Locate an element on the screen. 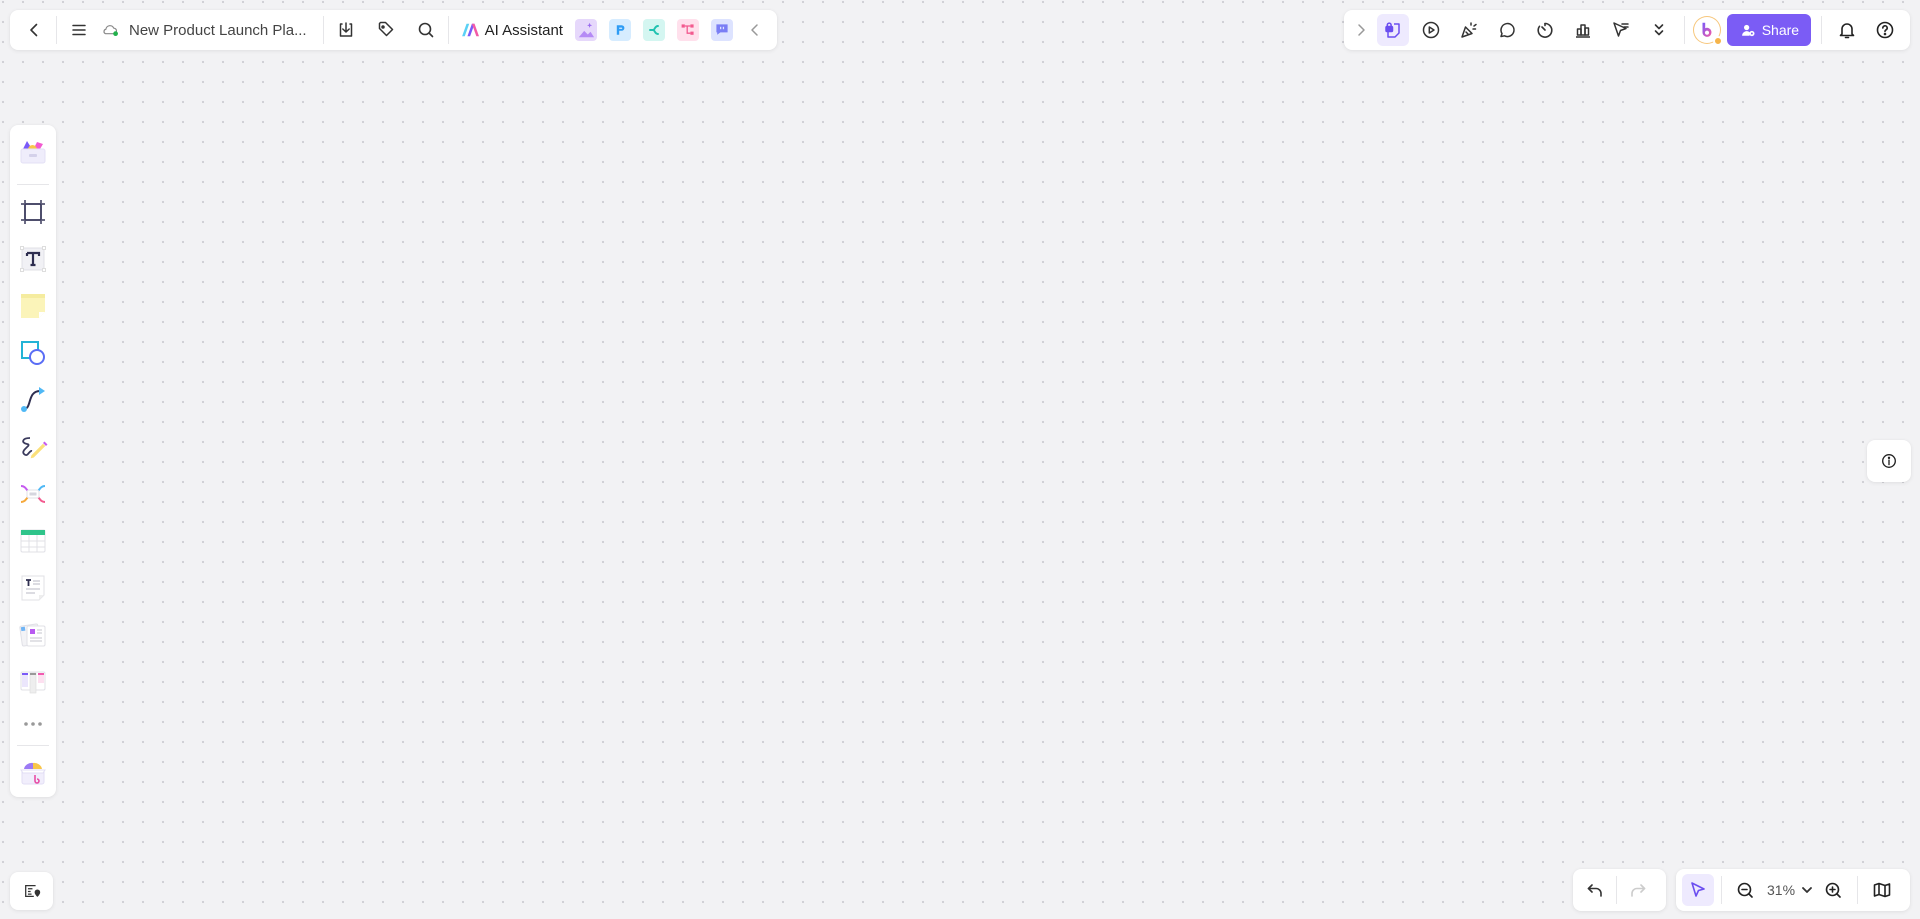  undo-icon is located at coordinates (1594, 890).